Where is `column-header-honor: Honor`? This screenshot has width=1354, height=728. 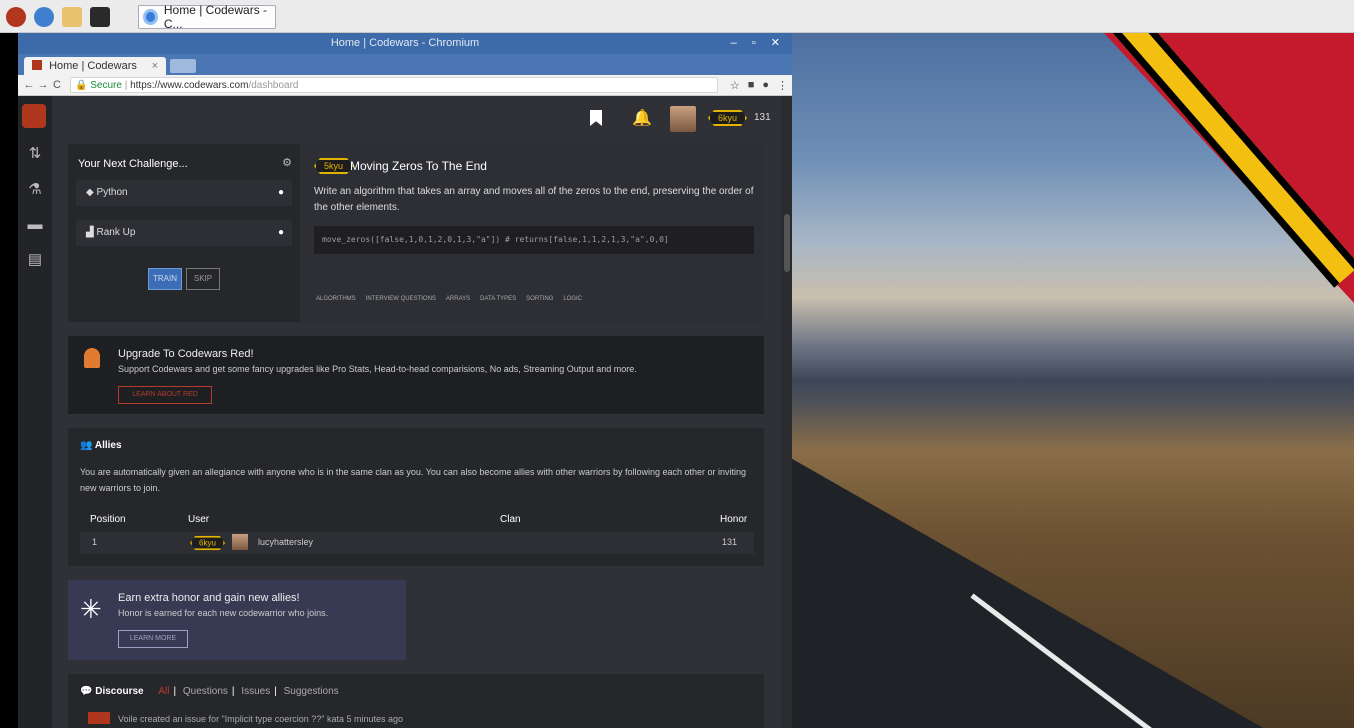 column-header-honor: Honor is located at coordinates (734, 519).